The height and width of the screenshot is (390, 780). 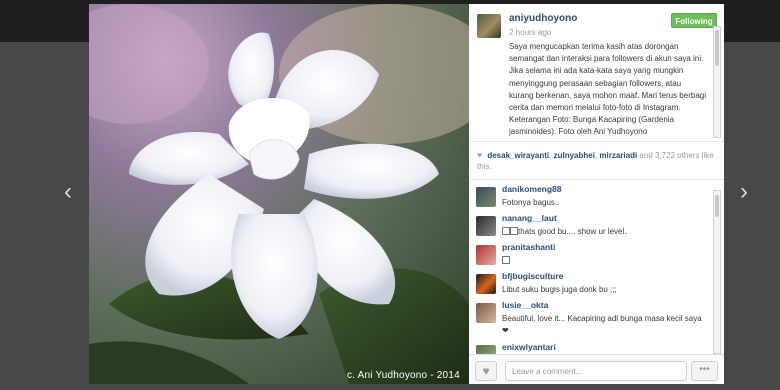 What do you see at coordinates (704, 371) in the screenshot?
I see `more-options-button: •••` at bounding box center [704, 371].